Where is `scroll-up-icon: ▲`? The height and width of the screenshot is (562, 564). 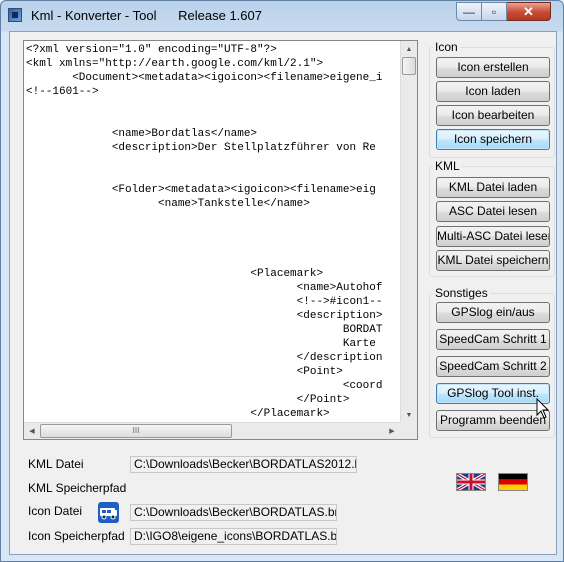 scroll-up-icon: ▲ is located at coordinates (409, 49).